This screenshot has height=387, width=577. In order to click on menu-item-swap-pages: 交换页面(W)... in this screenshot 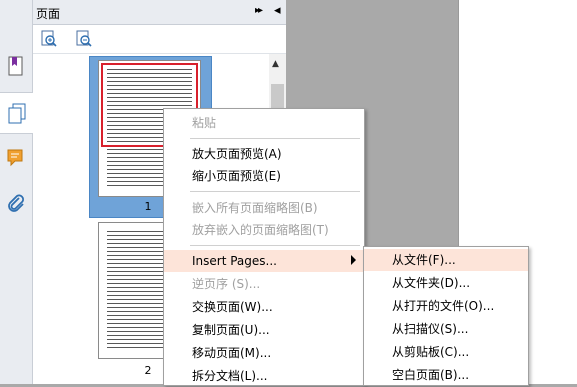, I will do `click(264, 307)`.